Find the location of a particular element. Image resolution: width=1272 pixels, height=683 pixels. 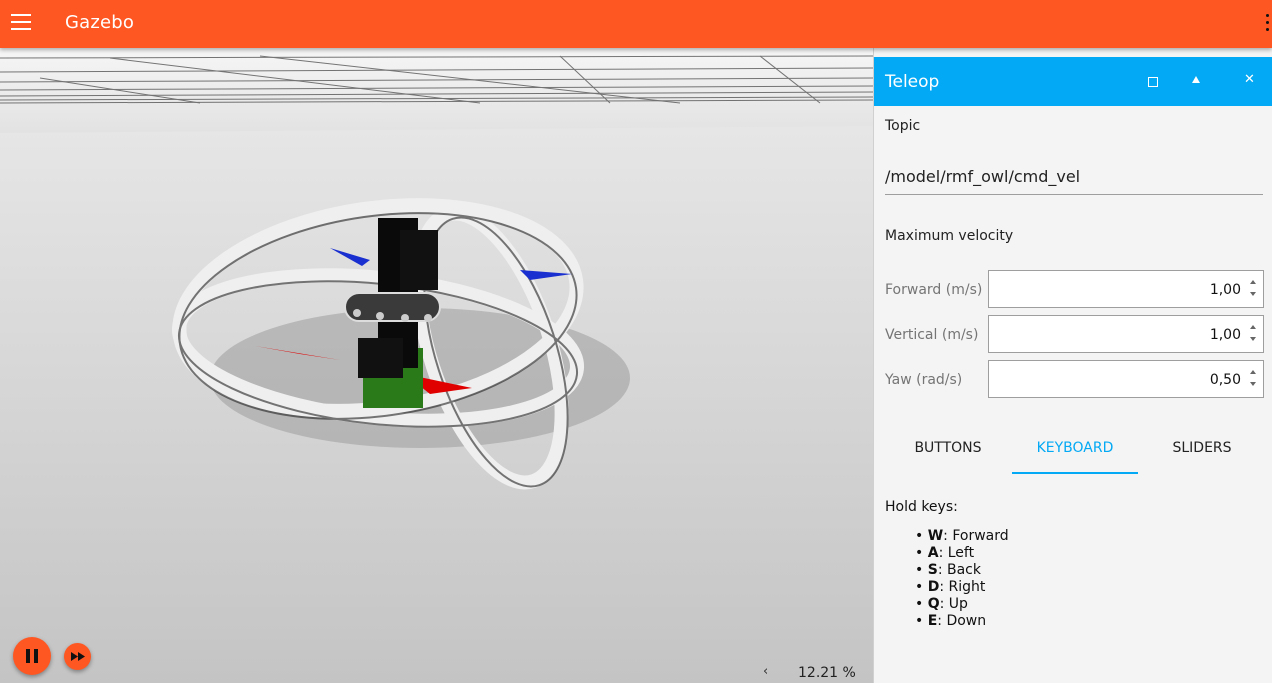

maximize-icon is located at coordinates (1153, 82).